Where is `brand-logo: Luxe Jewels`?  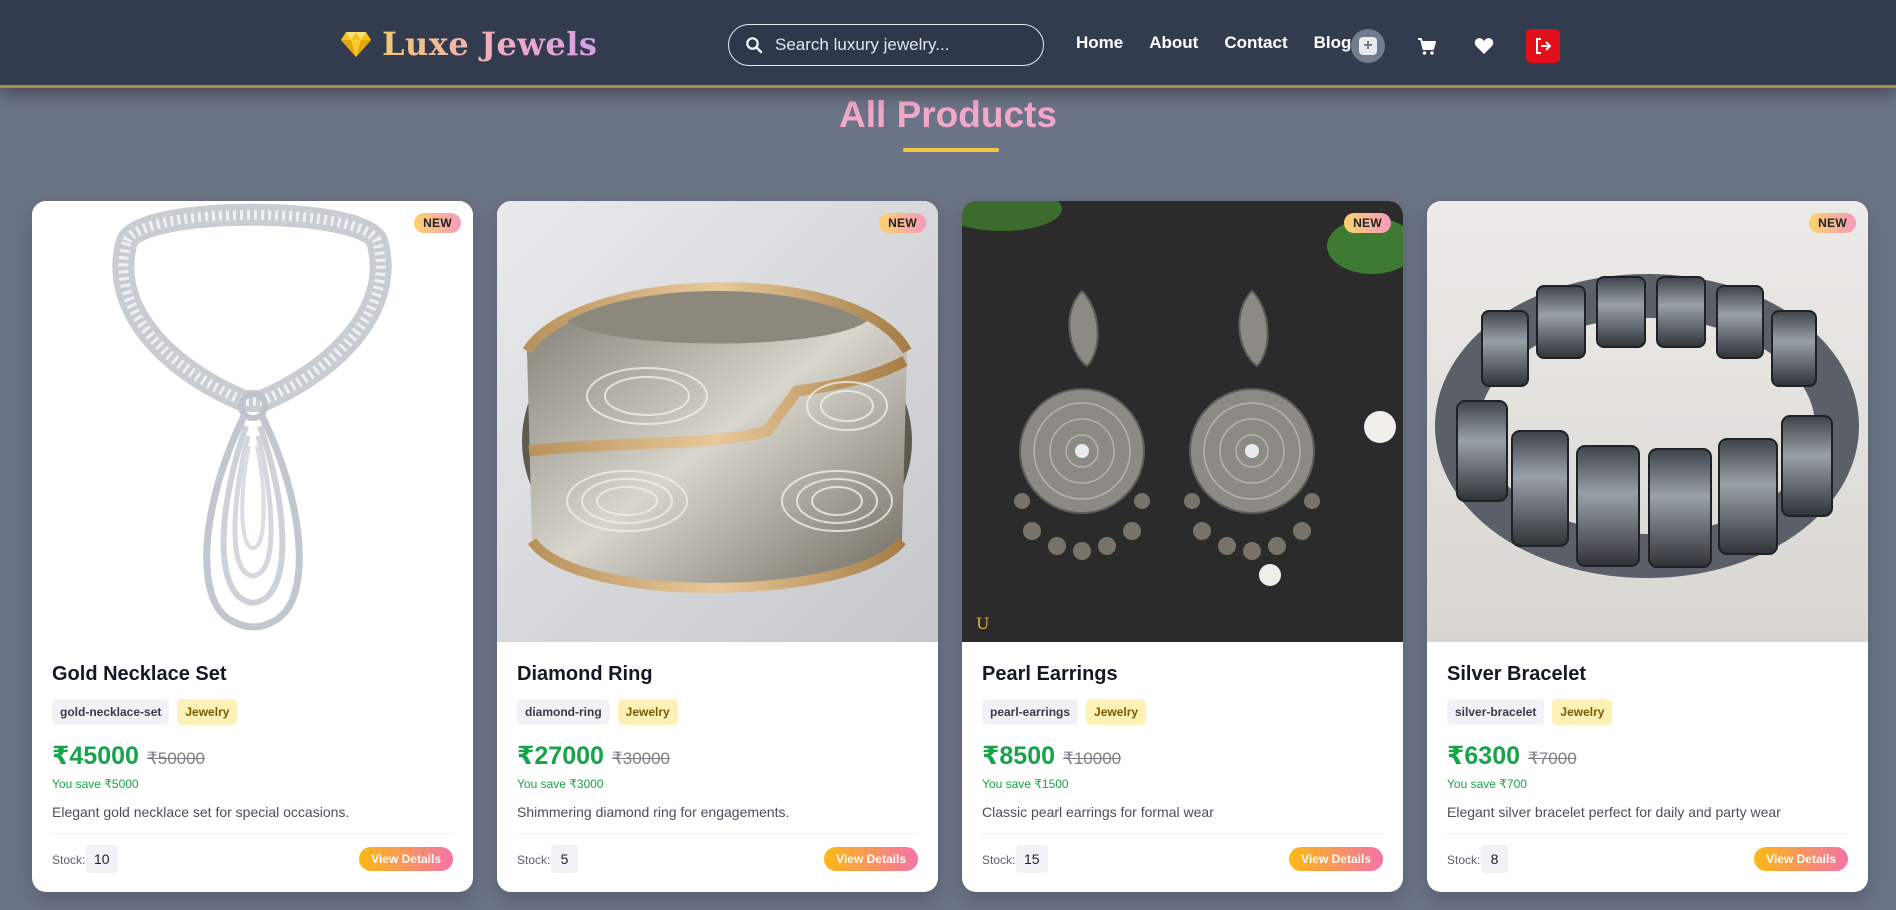 brand-logo: Luxe Jewels is located at coordinates (468, 44).